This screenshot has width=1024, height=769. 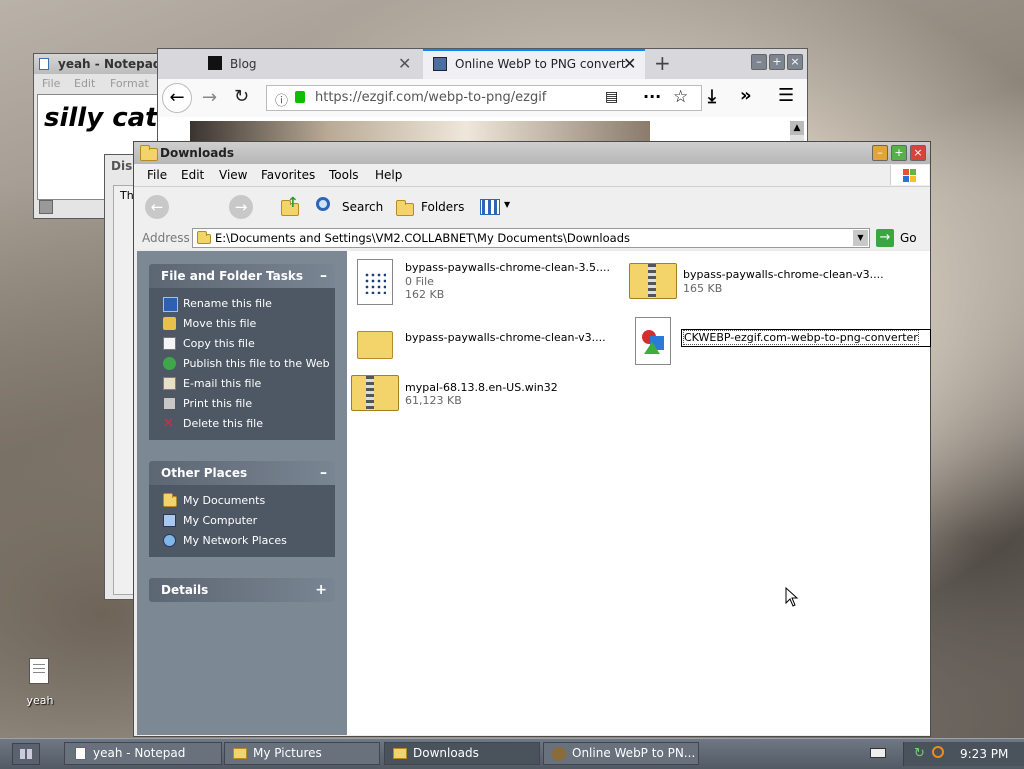 I want to click on notepad-title: yeah - Notepad, so click(x=110, y=64).